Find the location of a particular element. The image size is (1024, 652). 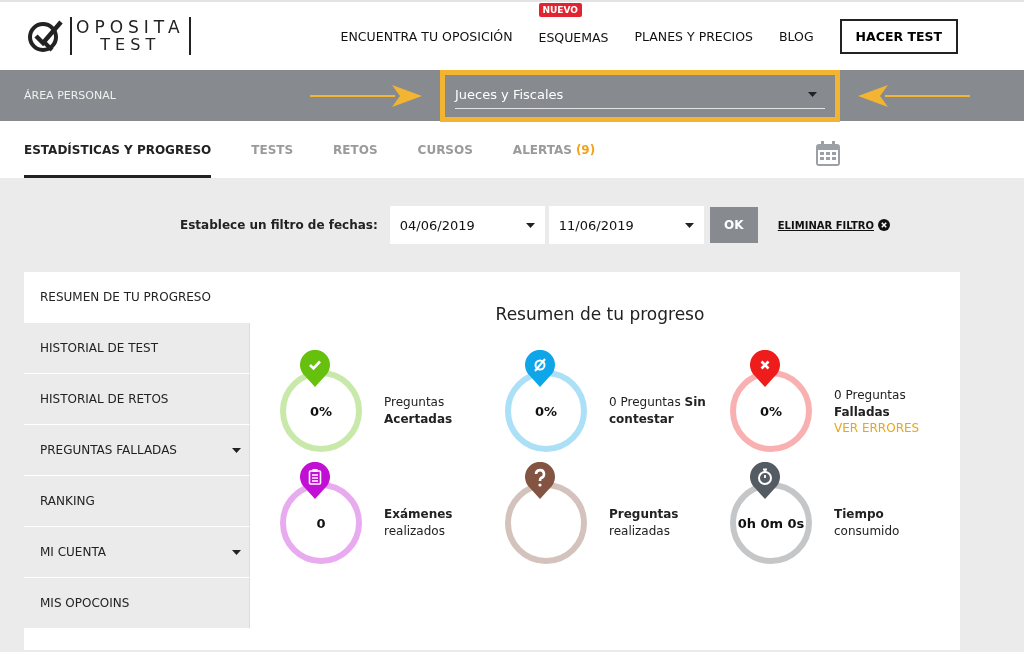

date-field: 11/06/2019 is located at coordinates (626, 225).